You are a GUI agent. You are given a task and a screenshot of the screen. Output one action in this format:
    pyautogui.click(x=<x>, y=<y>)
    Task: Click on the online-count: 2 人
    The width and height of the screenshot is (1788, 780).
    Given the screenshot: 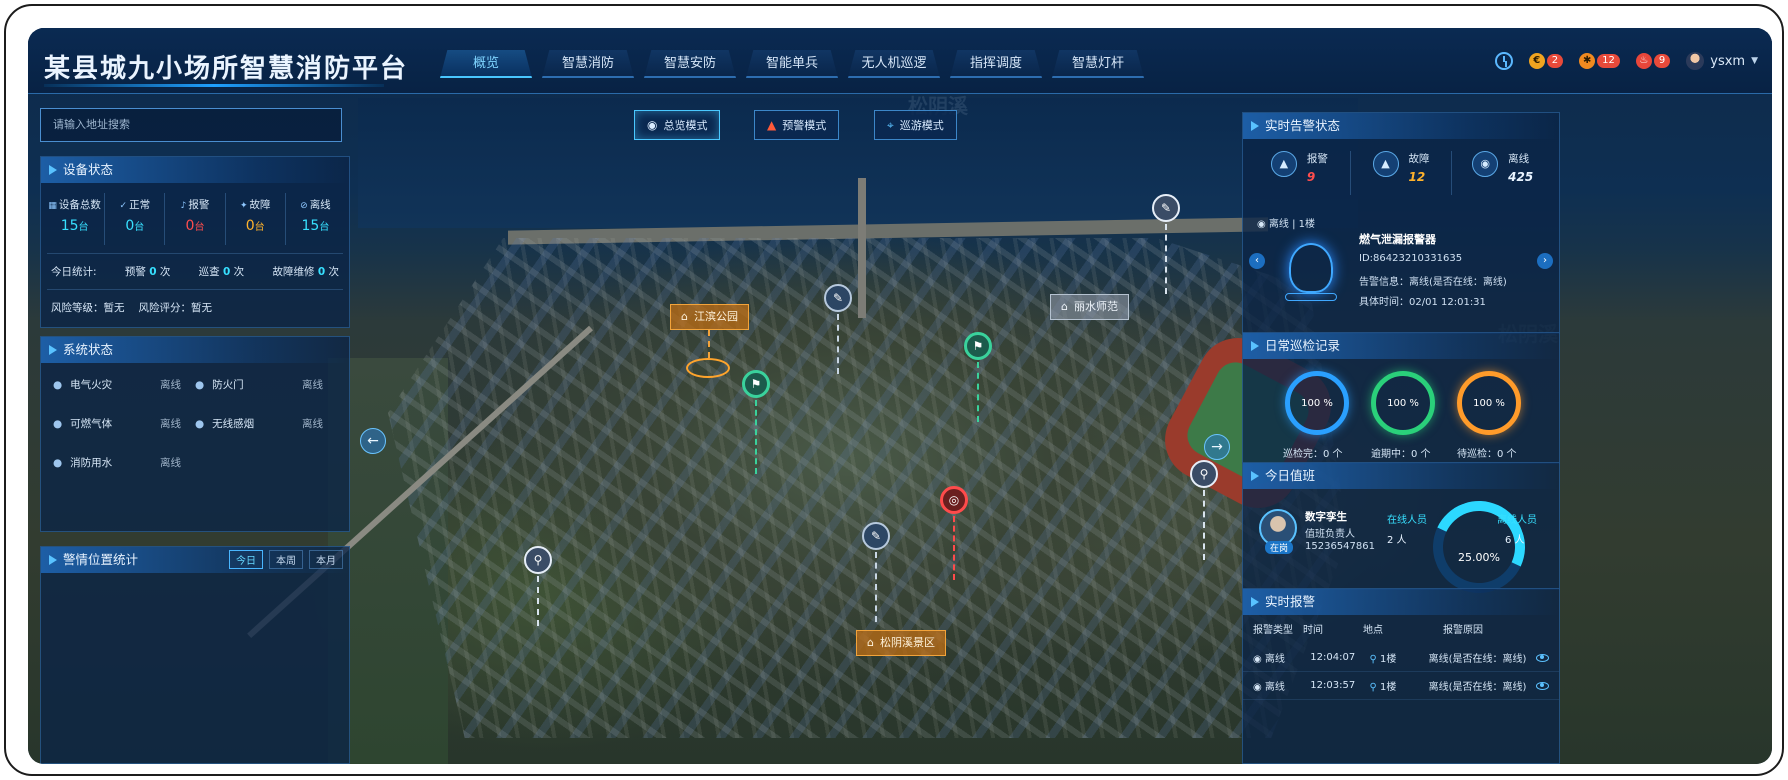 What is the action you would take?
    pyautogui.click(x=1397, y=540)
    